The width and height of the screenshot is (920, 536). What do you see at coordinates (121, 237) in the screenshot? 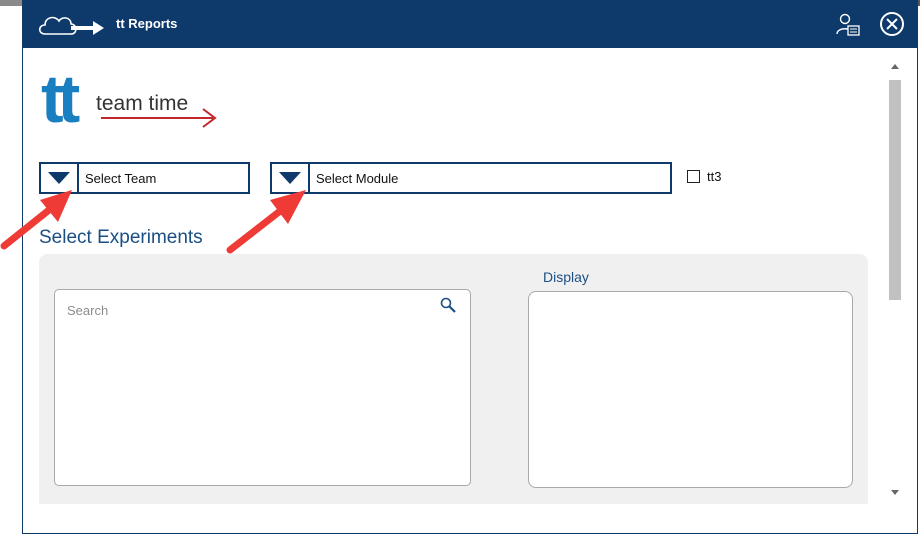
I see `select-experiments-title: Select Experiments` at bounding box center [121, 237].